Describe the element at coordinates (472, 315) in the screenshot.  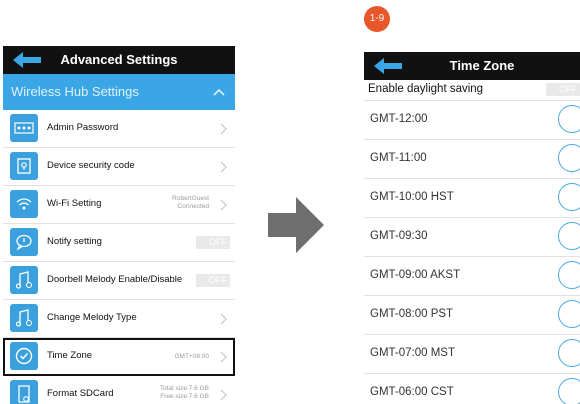
I see `time-zone-option: GMT-08:00 PST` at that location.